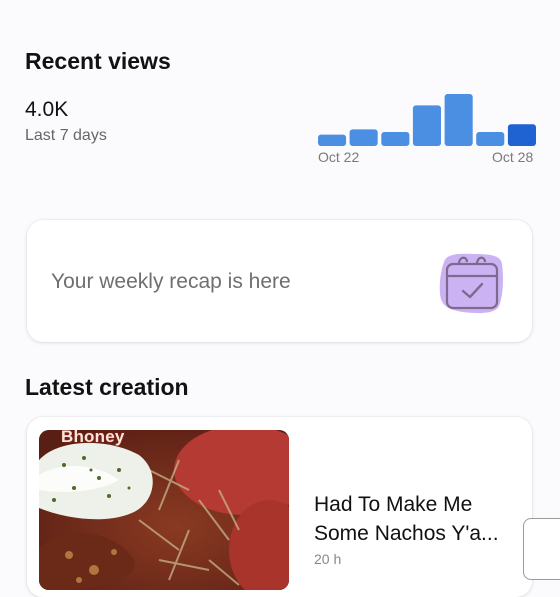 The height and width of the screenshot is (597, 560). What do you see at coordinates (66, 135) in the screenshot?
I see `views-period: Last 7 days` at bounding box center [66, 135].